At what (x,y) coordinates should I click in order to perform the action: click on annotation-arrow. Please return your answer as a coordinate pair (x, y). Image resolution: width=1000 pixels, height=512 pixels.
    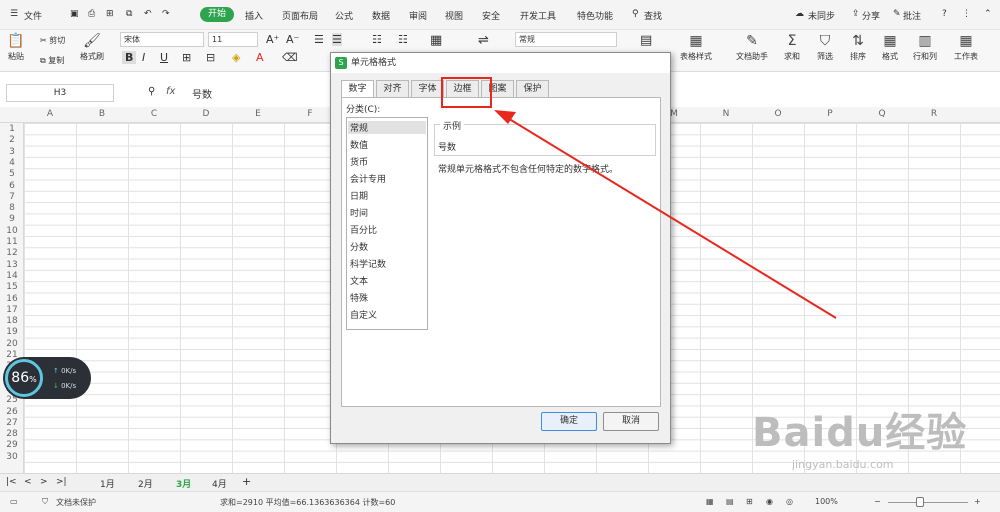
    Looking at the image, I should click on (665, 214).